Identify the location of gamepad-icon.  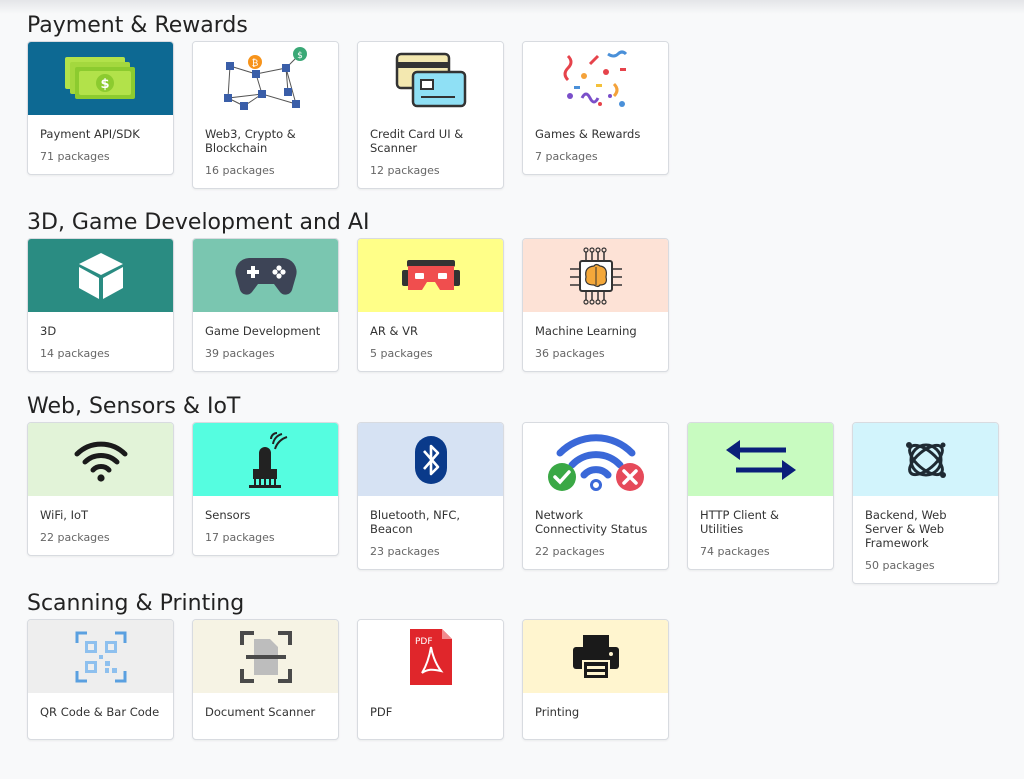
(265, 276).